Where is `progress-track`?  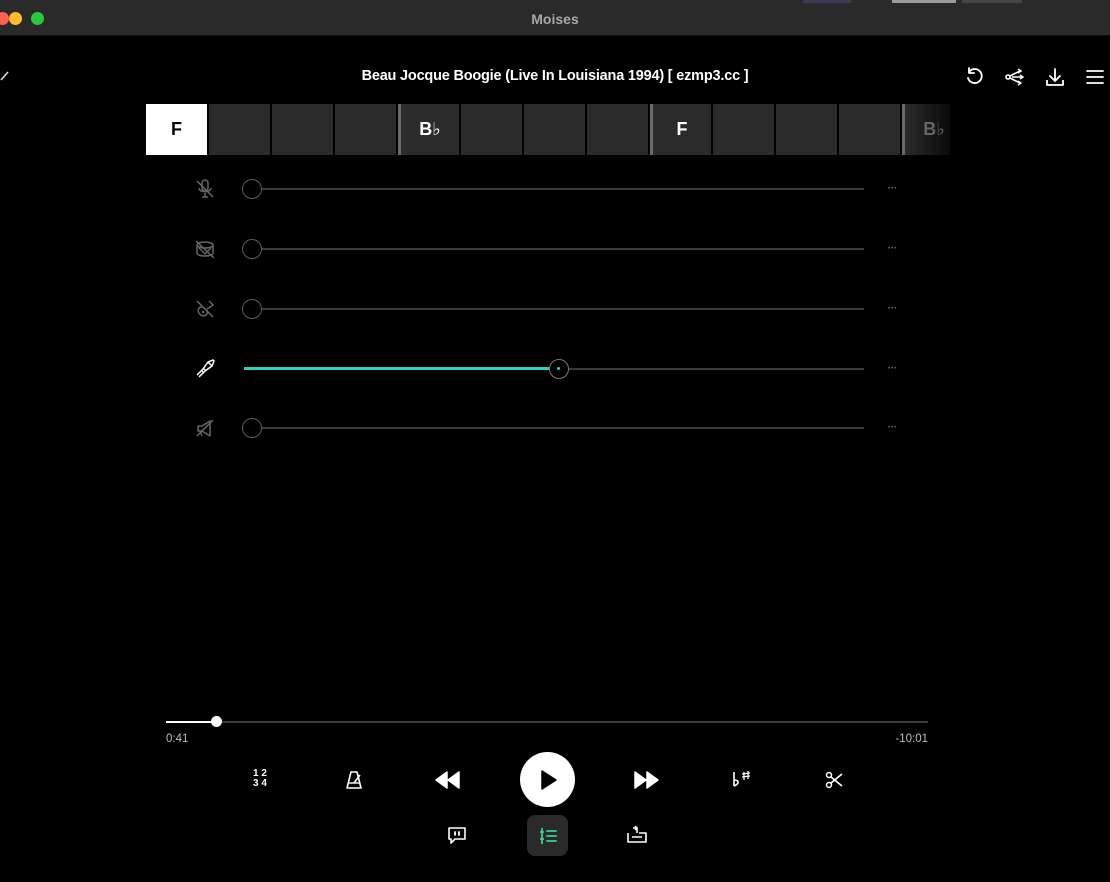 progress-track is located at coordinates (547, 722).